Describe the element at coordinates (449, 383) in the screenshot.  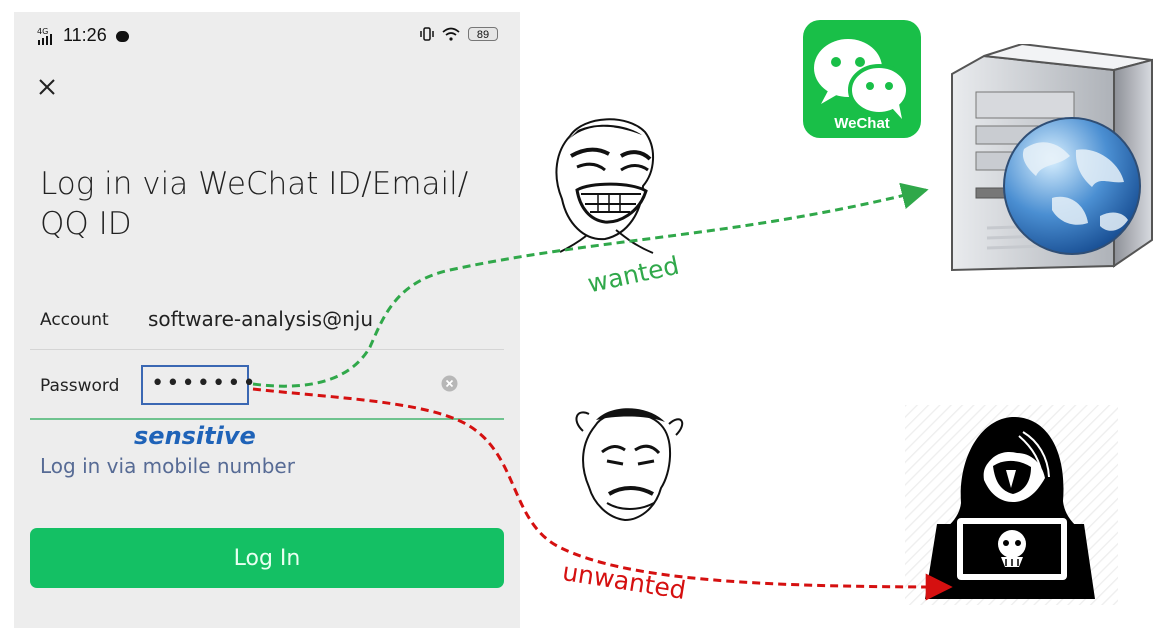
I see `clear-icon` at that location.